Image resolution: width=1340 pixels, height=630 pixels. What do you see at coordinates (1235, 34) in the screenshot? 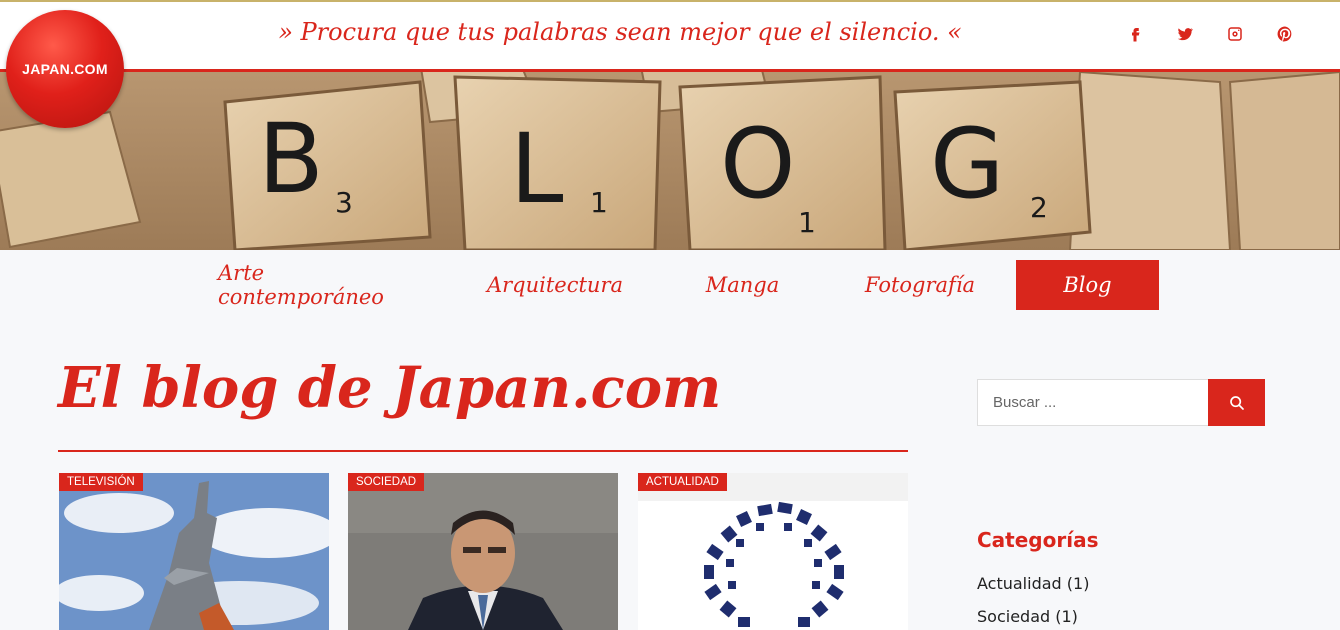
I see `instagram-icon` at bounding box center [1235, 34].